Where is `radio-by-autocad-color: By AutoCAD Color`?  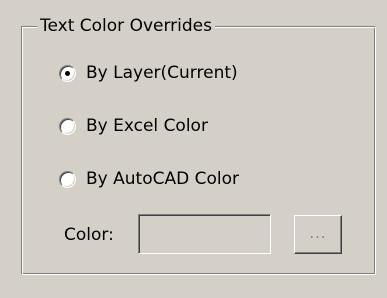
radio-by-autocad-color: By AutoCAD Color is located at coordinates (149, 179).